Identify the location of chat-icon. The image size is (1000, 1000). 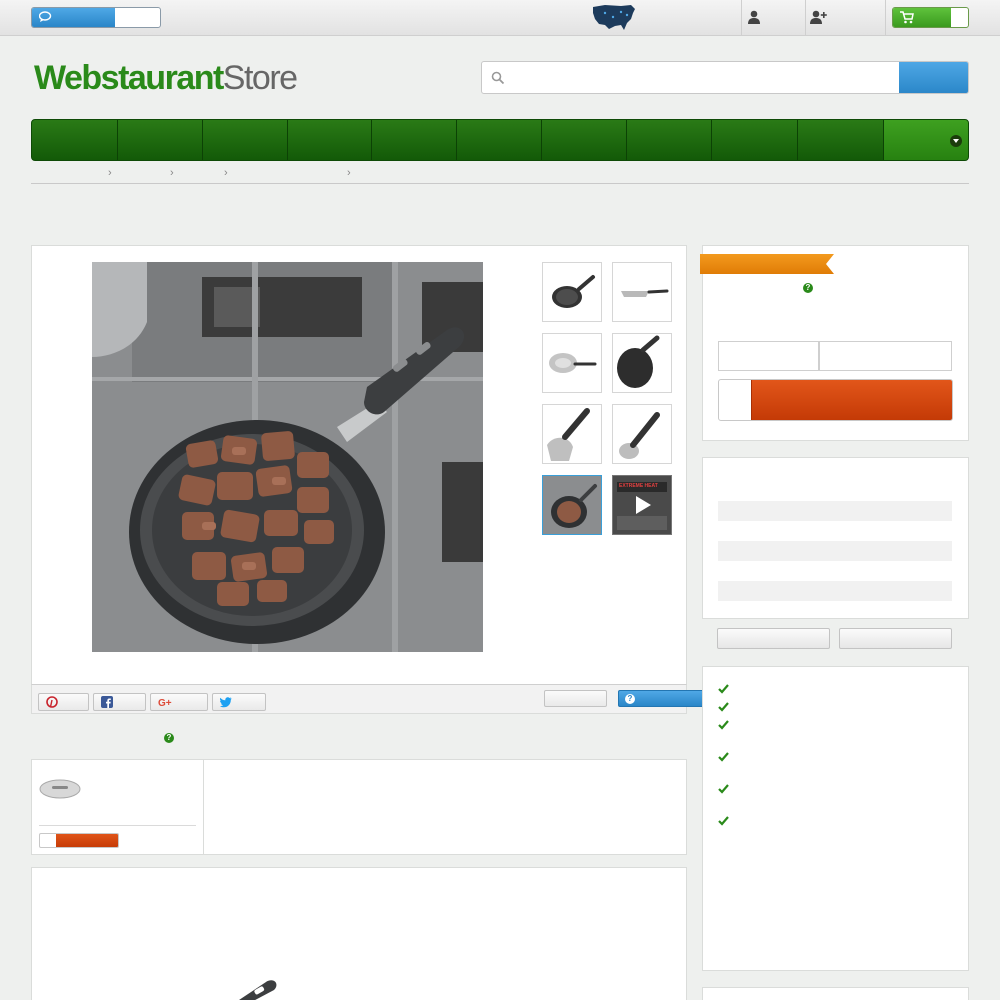
(45, 16).